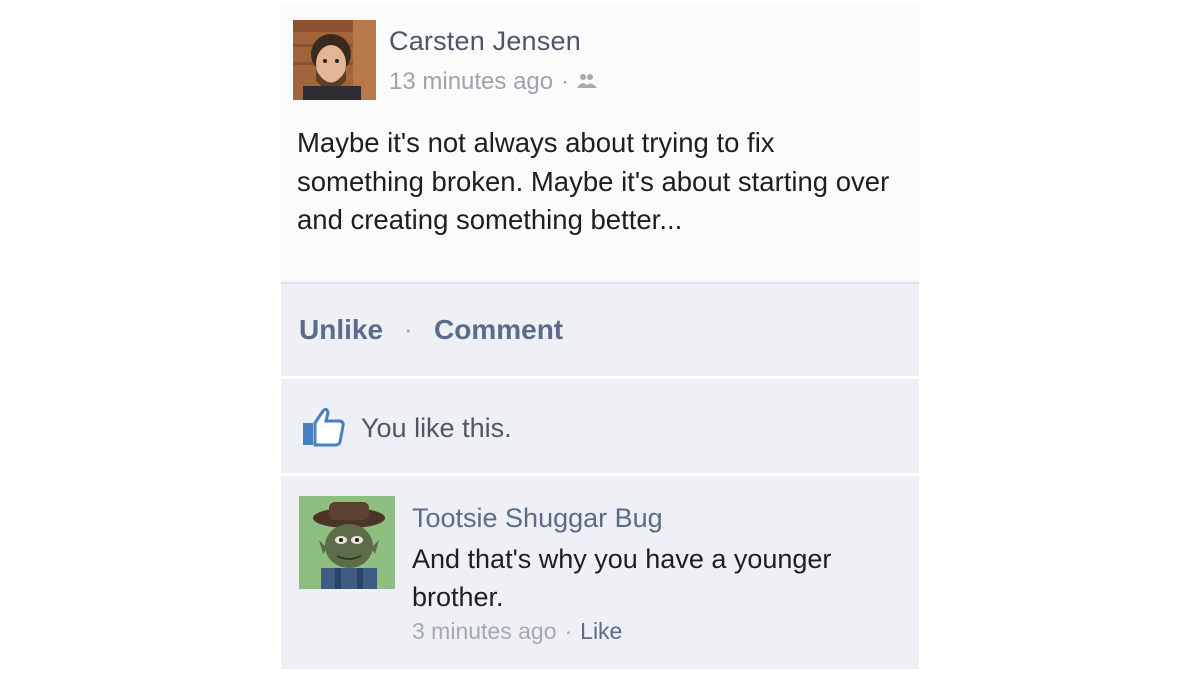 The width and height of the screenshot is (1200, 675). I want to click on thumbs-up-icon, so click(323, 427).